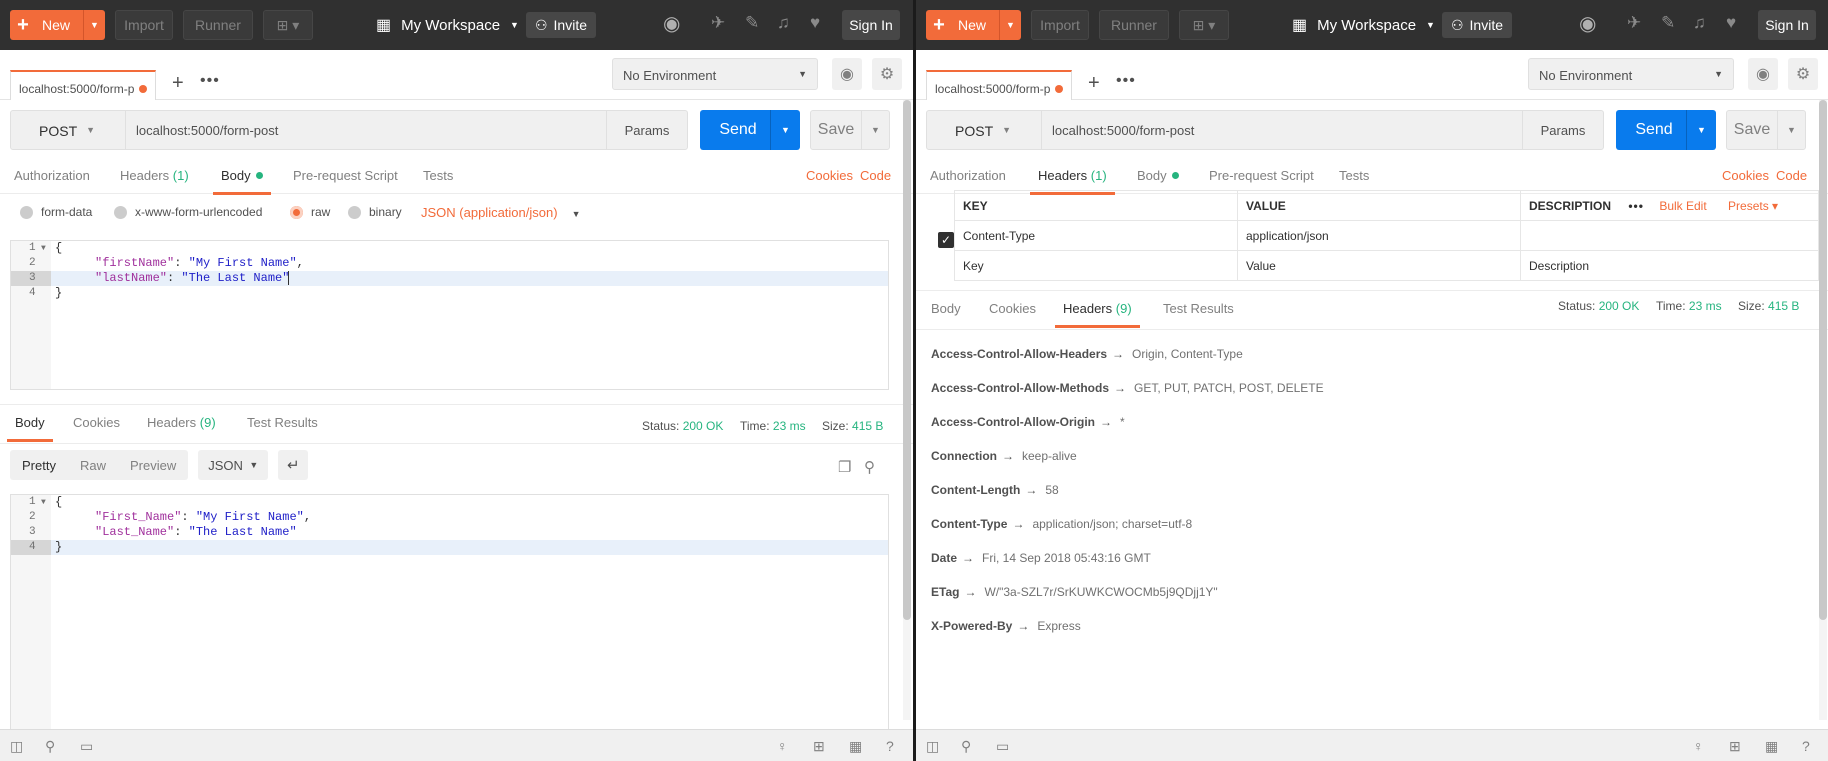 This screenshot has height=761, width=1828. Describe the element at coordinates (869, 467) in the screenshot. I see `search-icon: ⚲` at that location.